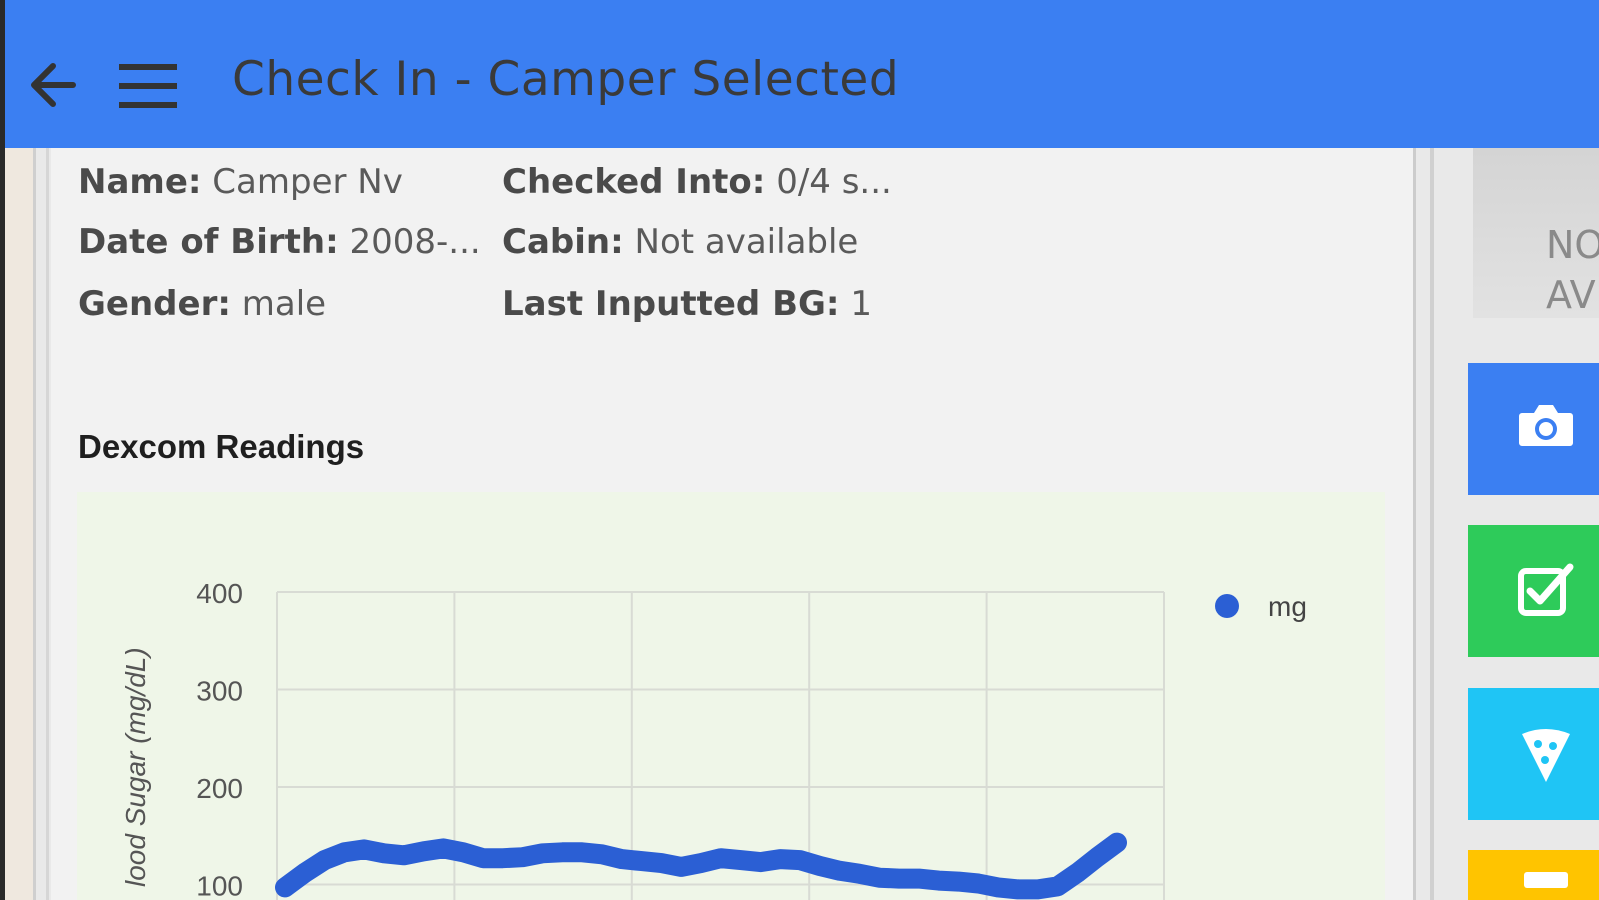  I want to click on checkbox-icon, so click(1546, 589).